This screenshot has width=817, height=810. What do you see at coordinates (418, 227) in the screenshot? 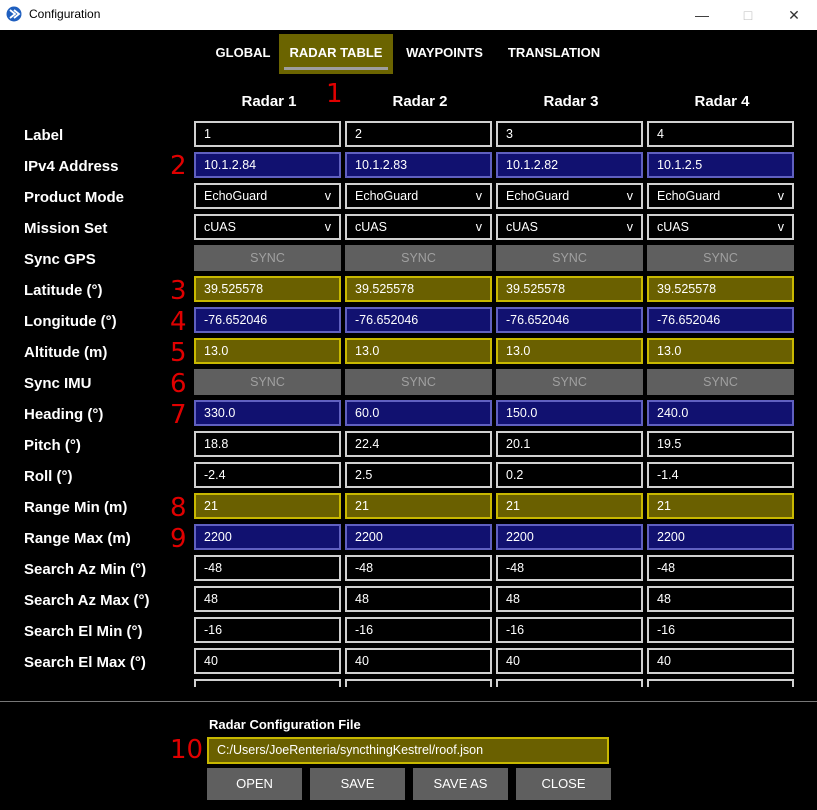
I see `mission-set-radar-2-select: cUAS v` at bounding box center [418, 227].